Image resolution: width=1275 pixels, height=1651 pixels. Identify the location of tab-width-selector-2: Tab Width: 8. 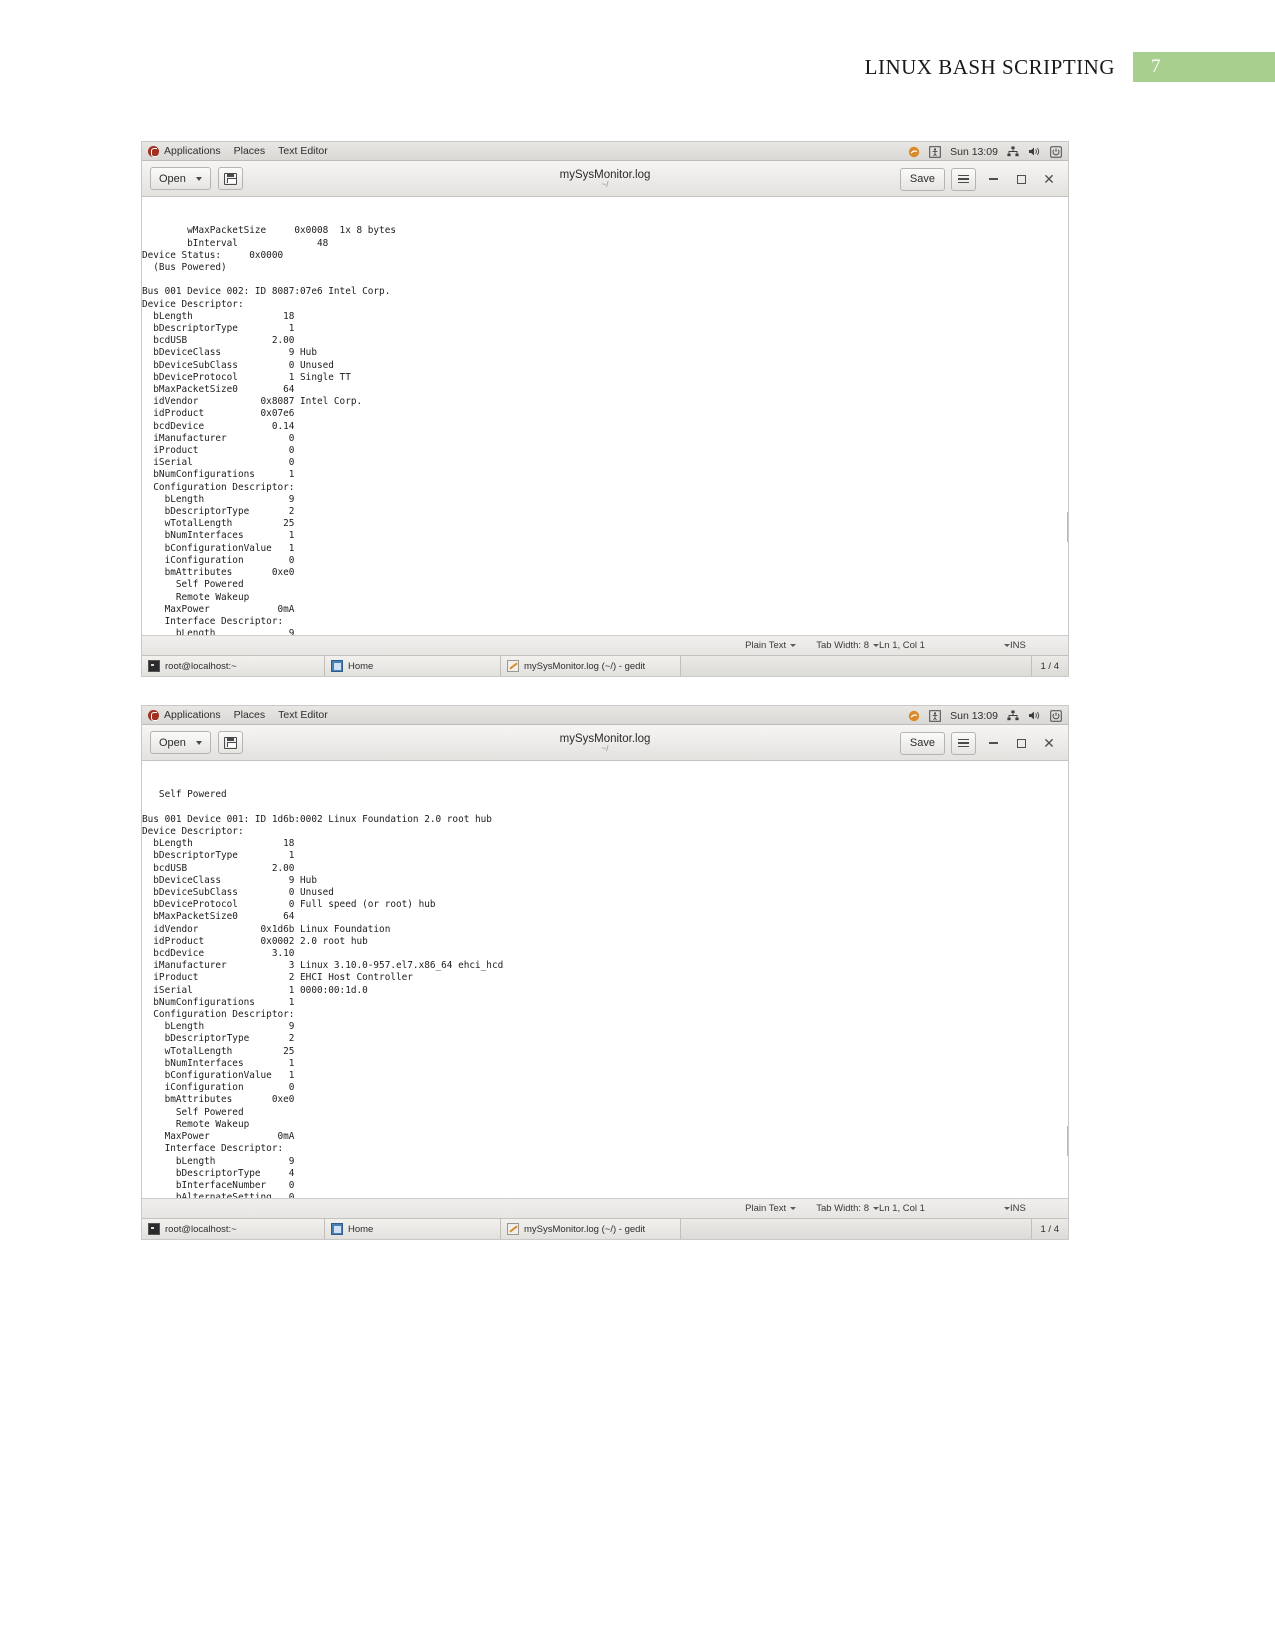
(847, 1208).